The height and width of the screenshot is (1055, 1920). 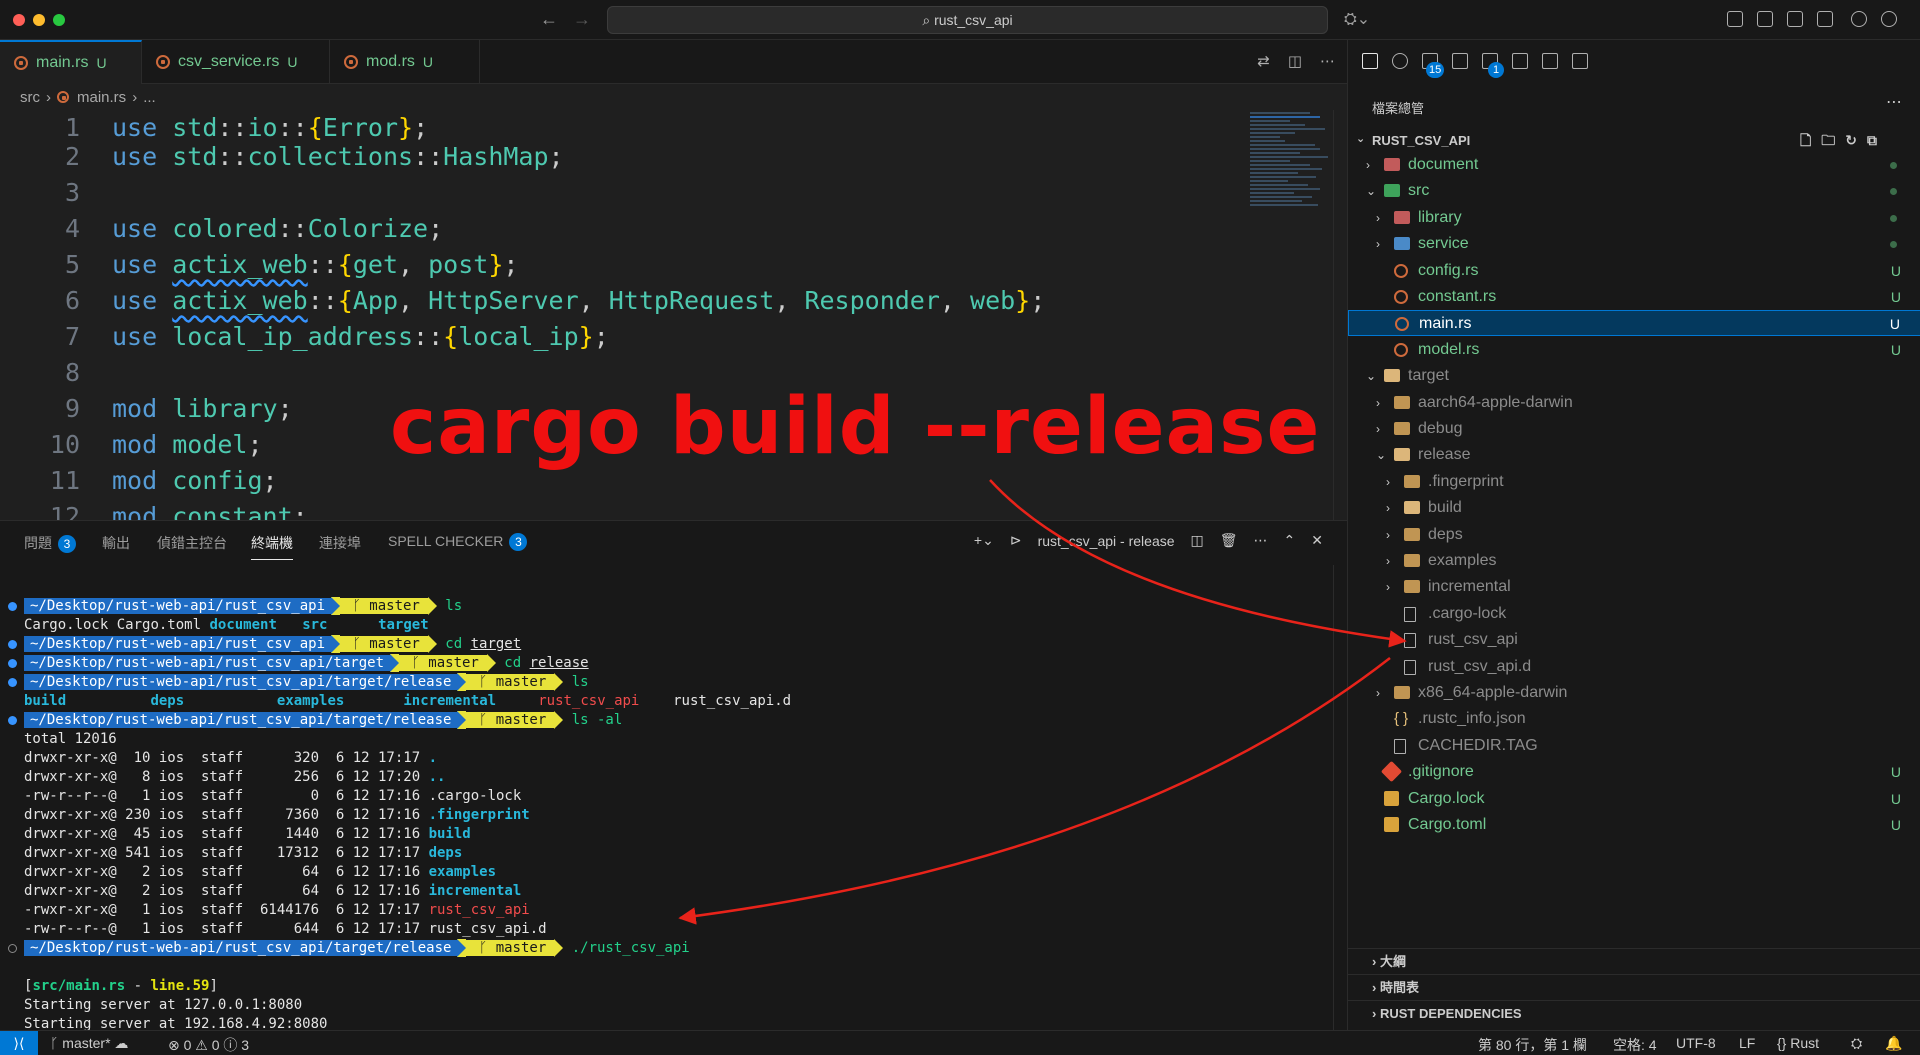 What do you see at coordinates (1317, 540) in the screenshot?
I see `close-panel-icon: ✕` at bounding box center [1317, 540].